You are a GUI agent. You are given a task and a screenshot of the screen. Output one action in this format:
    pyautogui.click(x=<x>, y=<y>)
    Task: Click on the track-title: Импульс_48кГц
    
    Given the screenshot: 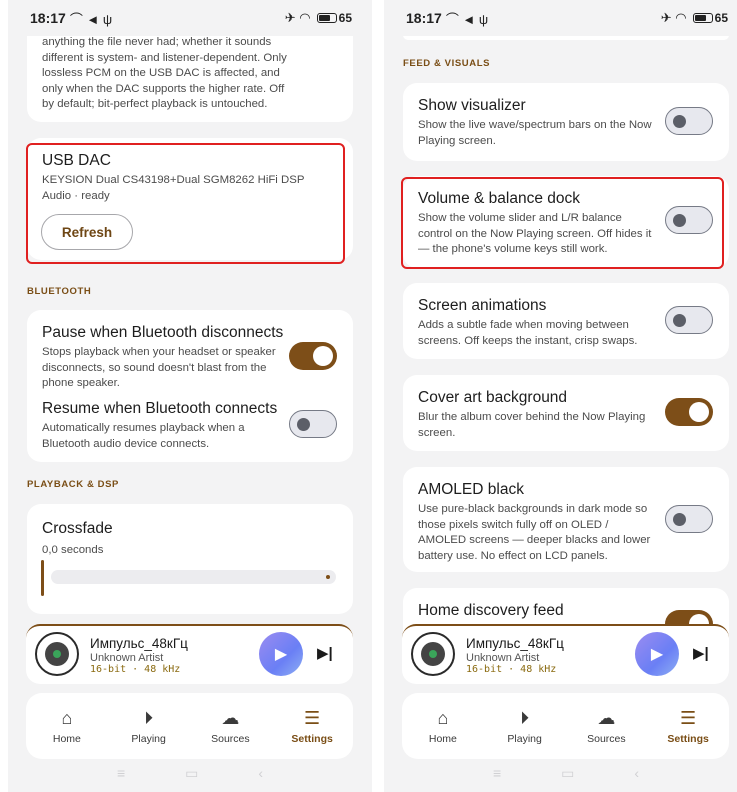 What is the action you would take?
    pyautogui.click(x=139, y=643)
    